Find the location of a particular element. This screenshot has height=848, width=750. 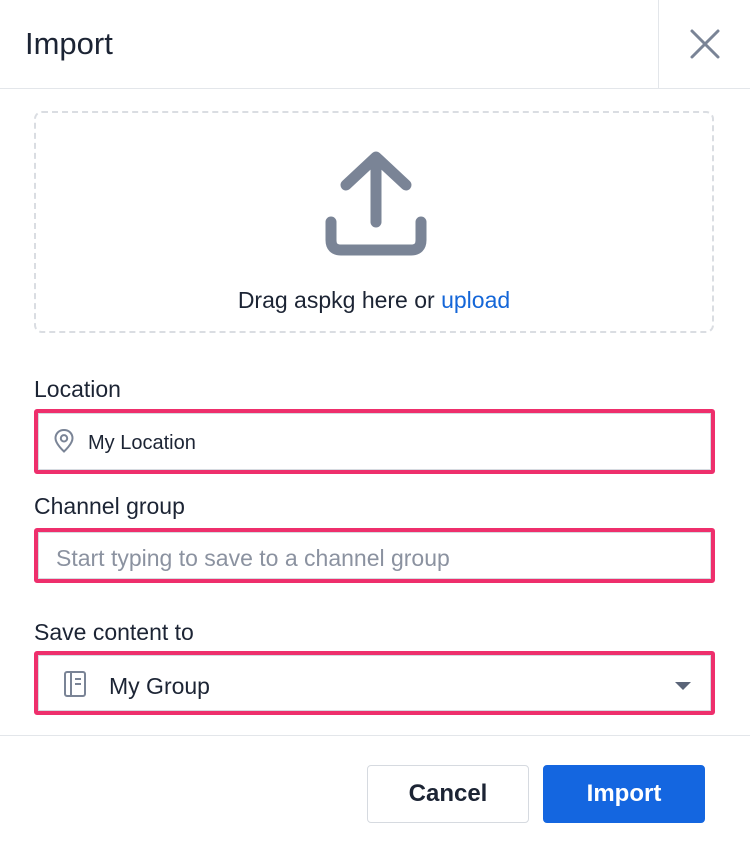

close-button is located at coordinates (704, 44).